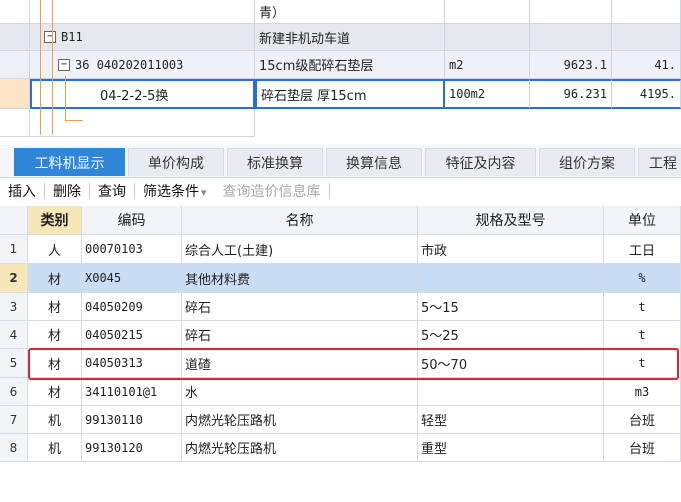  I want to click on column-header-name: 名称, so click(300, 220).